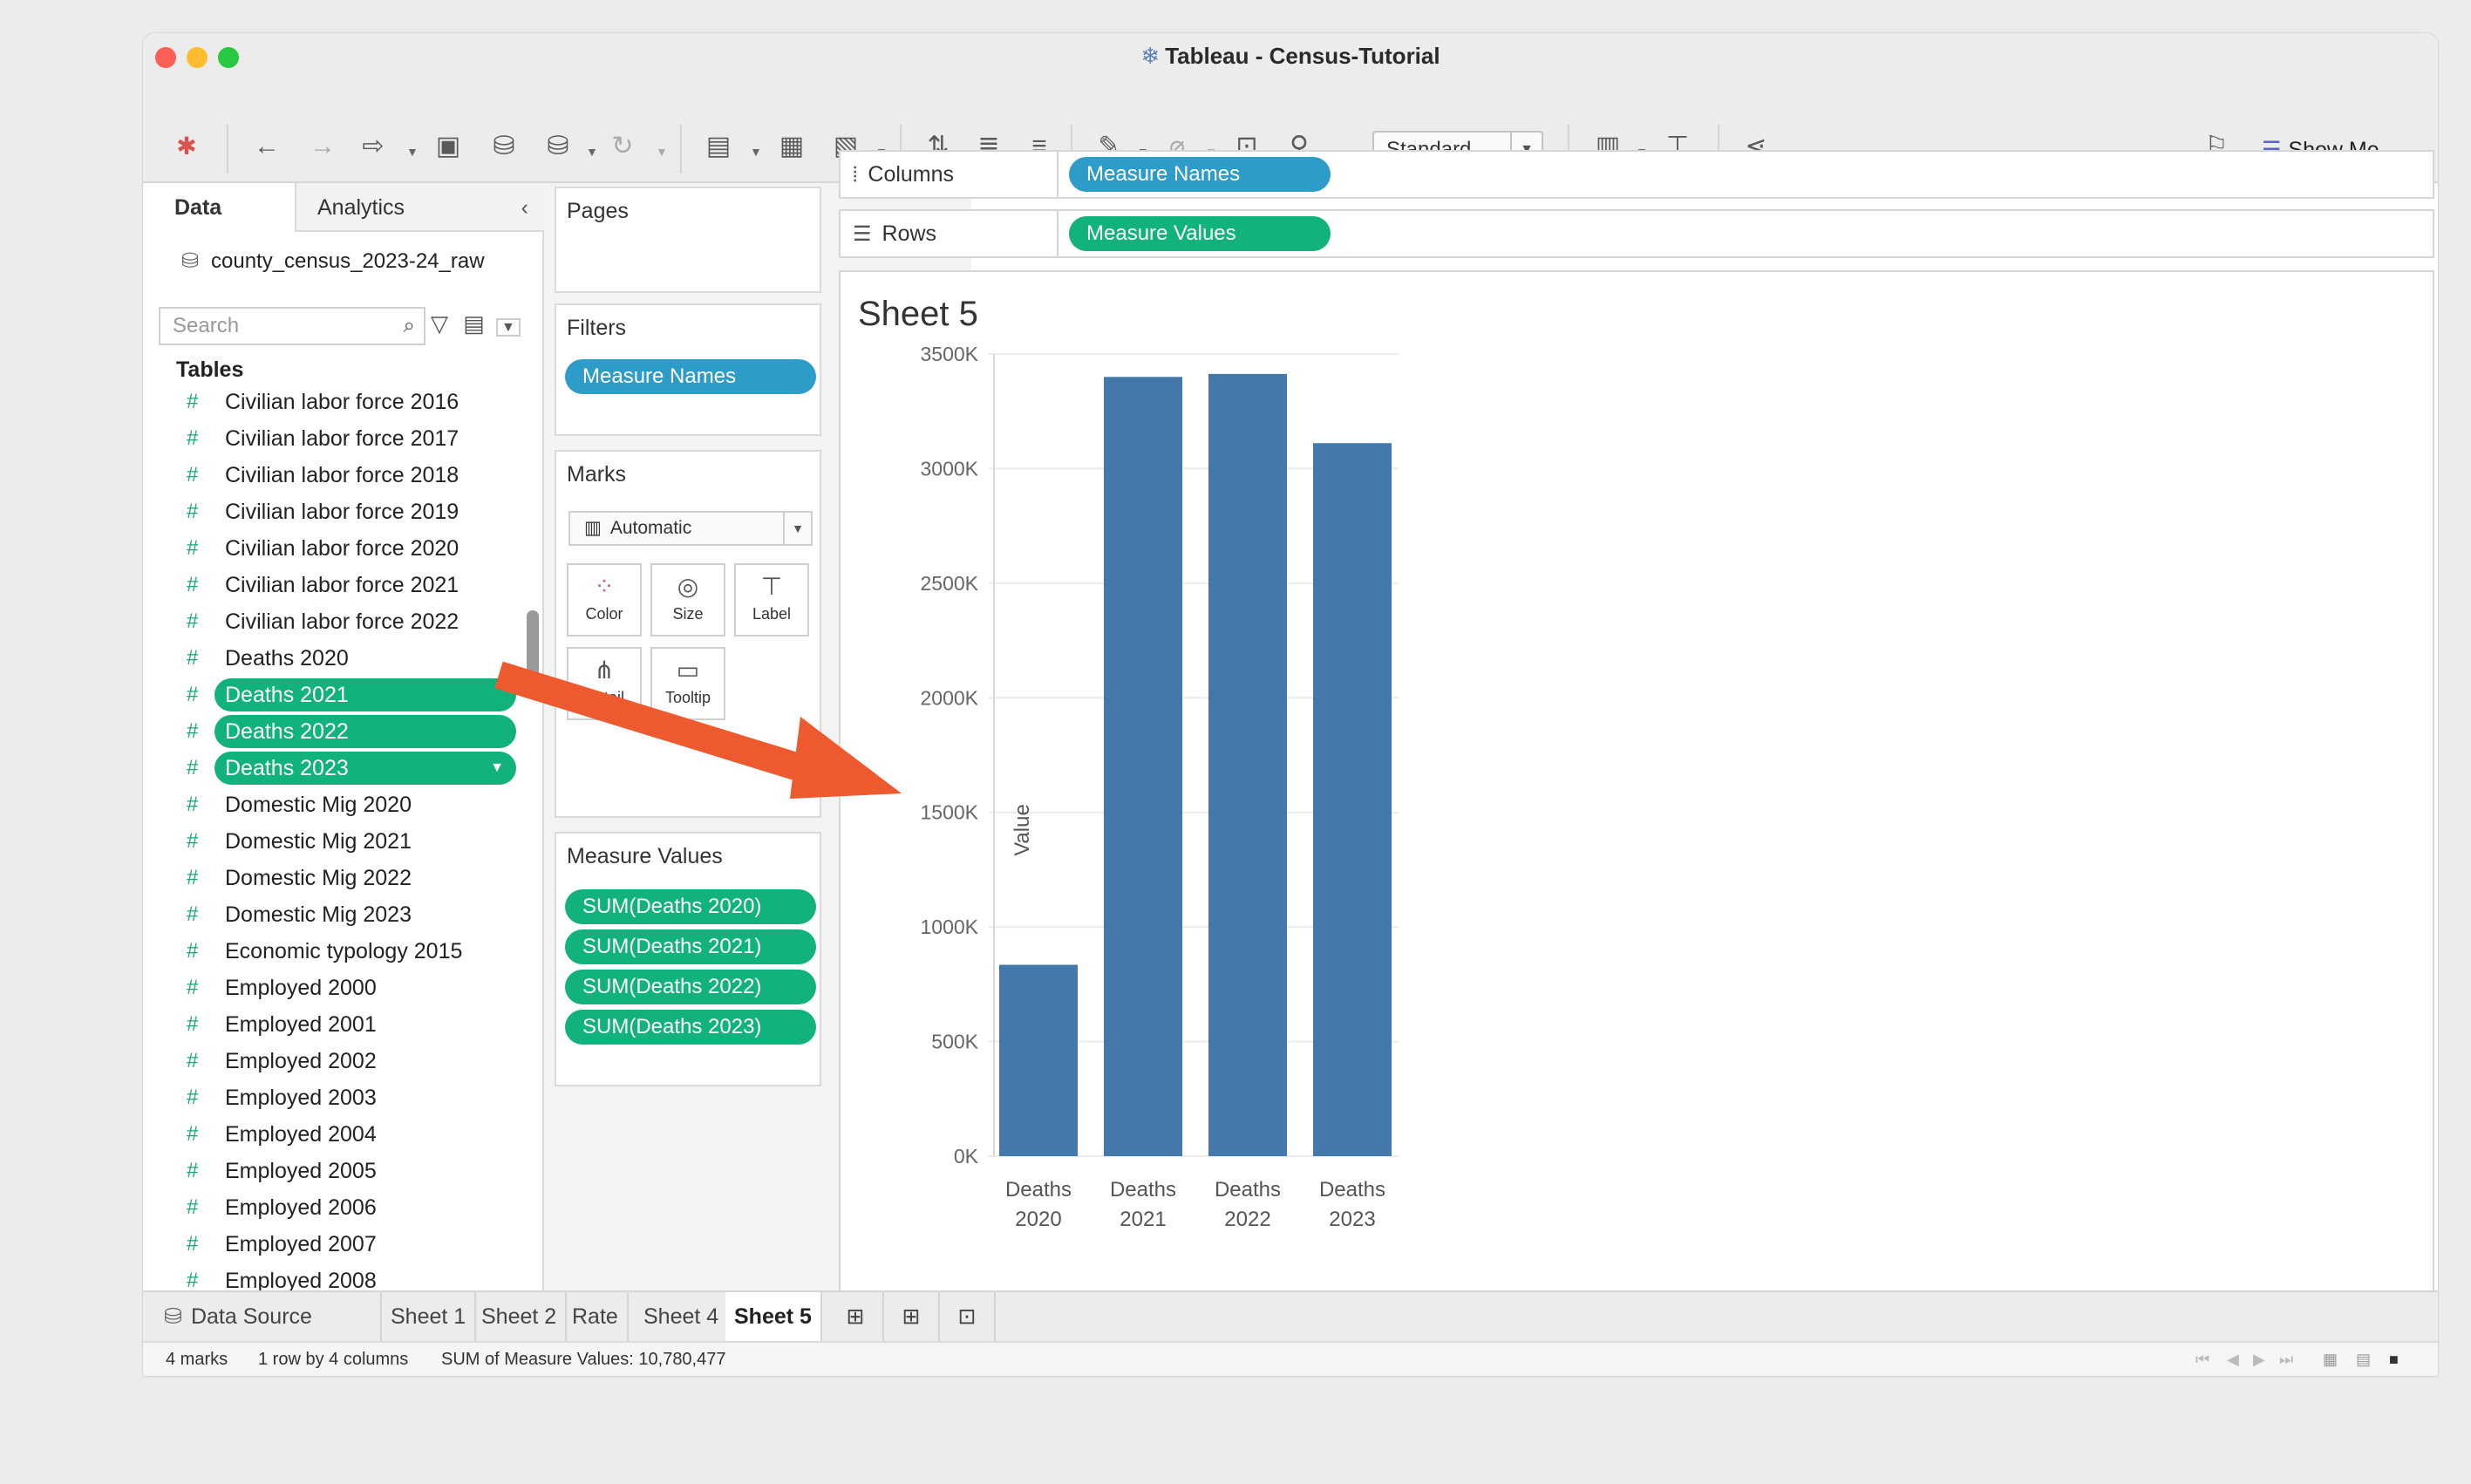 The height and width of the screenshot is (1484, 2471). I want to click on tab-sheet-2: Sheet 2, so click(520, 1317).